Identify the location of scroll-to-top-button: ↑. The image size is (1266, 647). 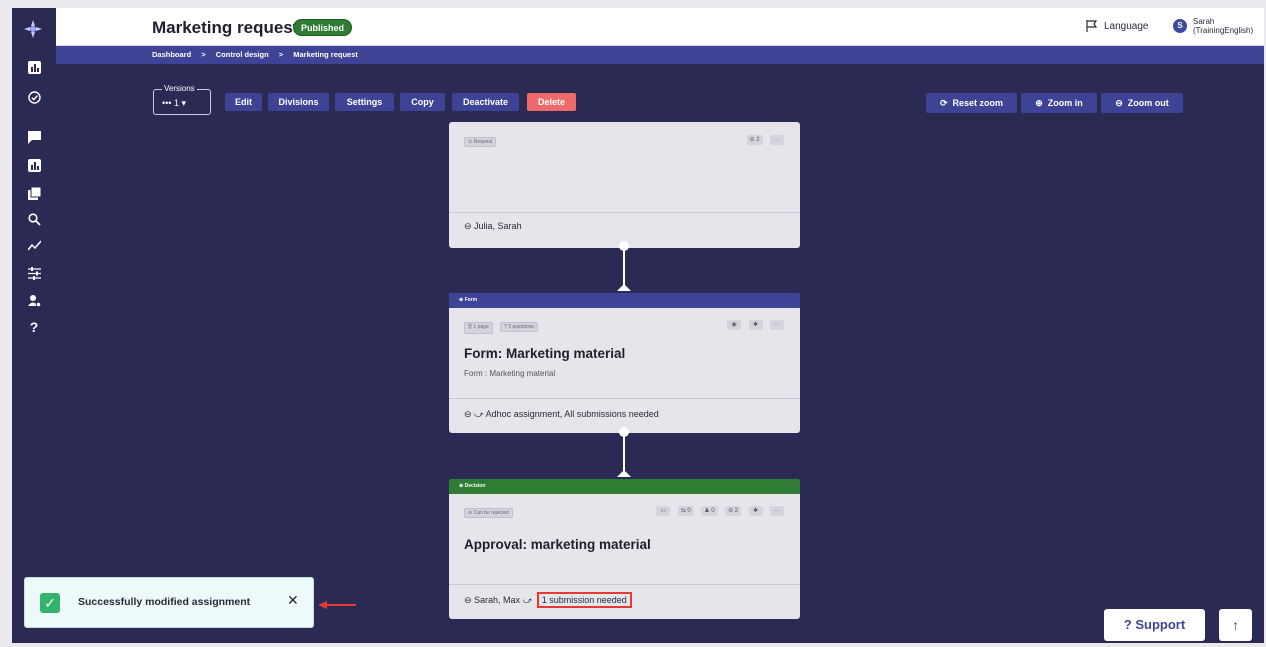
(1235, 625).